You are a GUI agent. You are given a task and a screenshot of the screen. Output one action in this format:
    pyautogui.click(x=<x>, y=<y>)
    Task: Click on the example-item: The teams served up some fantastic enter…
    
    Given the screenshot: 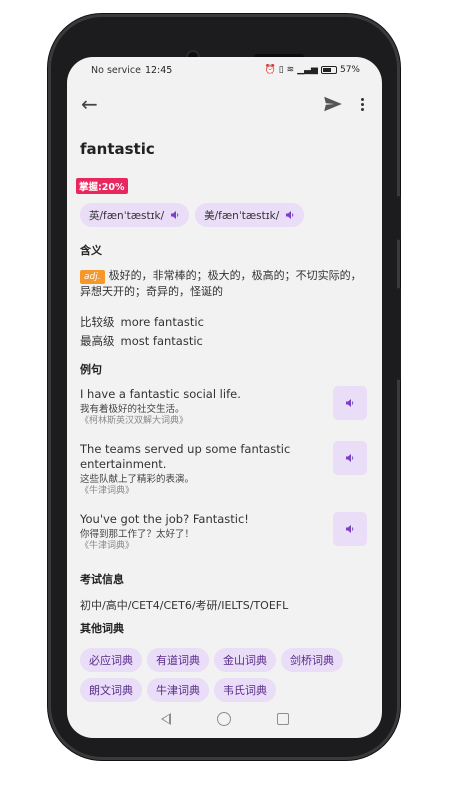 What is the action you would take?
    pyautogui.click(x=198, y=469)
    